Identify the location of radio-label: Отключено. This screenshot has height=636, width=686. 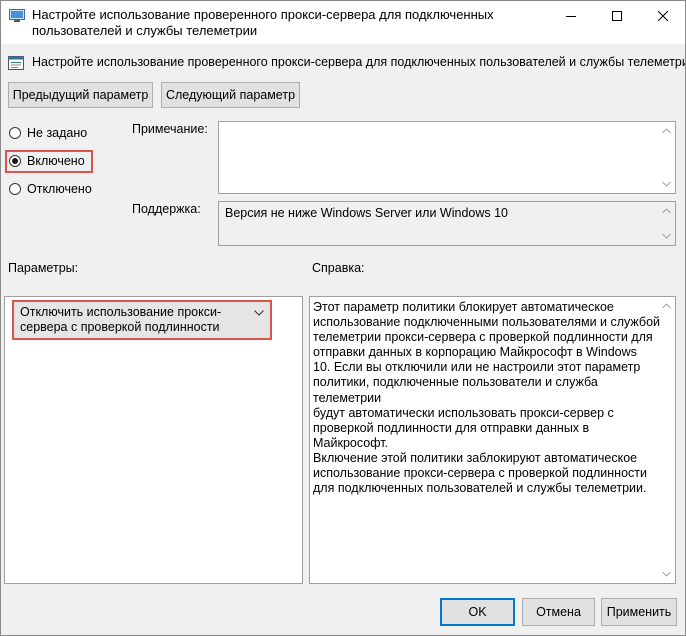
(59, 189).